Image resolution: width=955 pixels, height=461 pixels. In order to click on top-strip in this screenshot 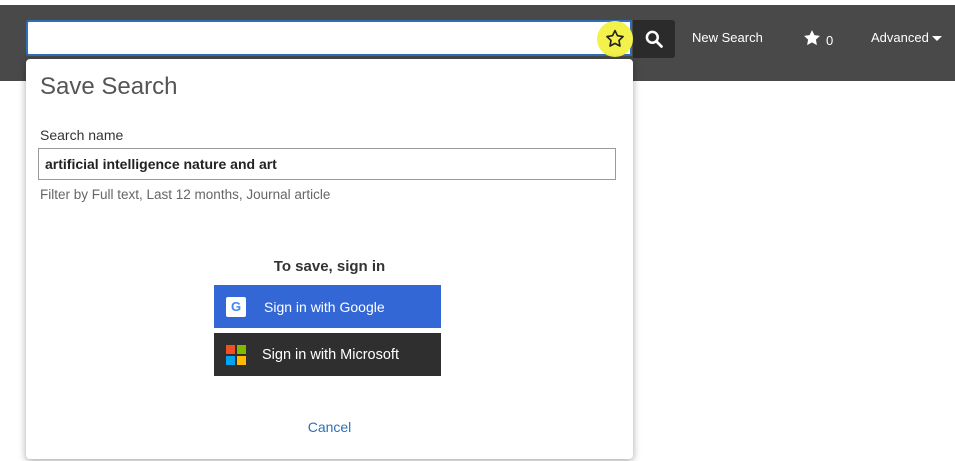, I will do `click(477, 2)`.